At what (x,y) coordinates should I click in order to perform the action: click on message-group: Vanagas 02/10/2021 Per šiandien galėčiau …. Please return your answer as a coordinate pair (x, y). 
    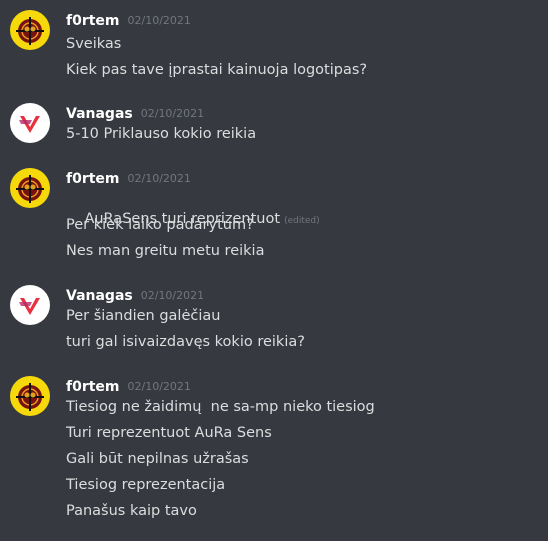
    Looking at the image, I should click on (274, 320).